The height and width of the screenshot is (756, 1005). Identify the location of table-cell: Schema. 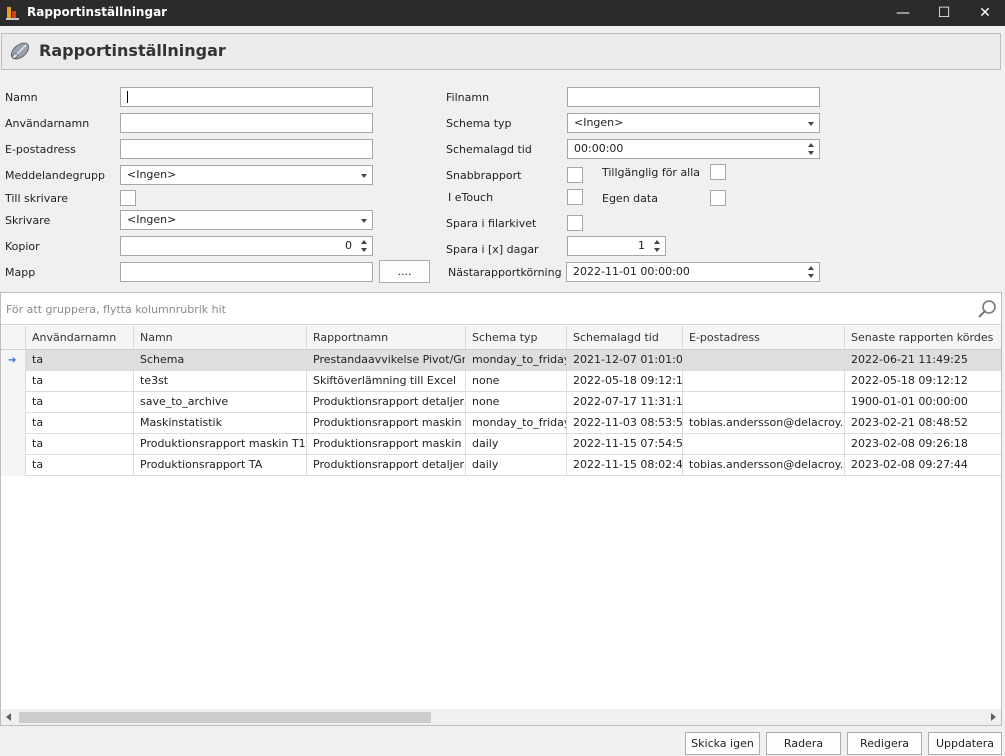
(220, 360).